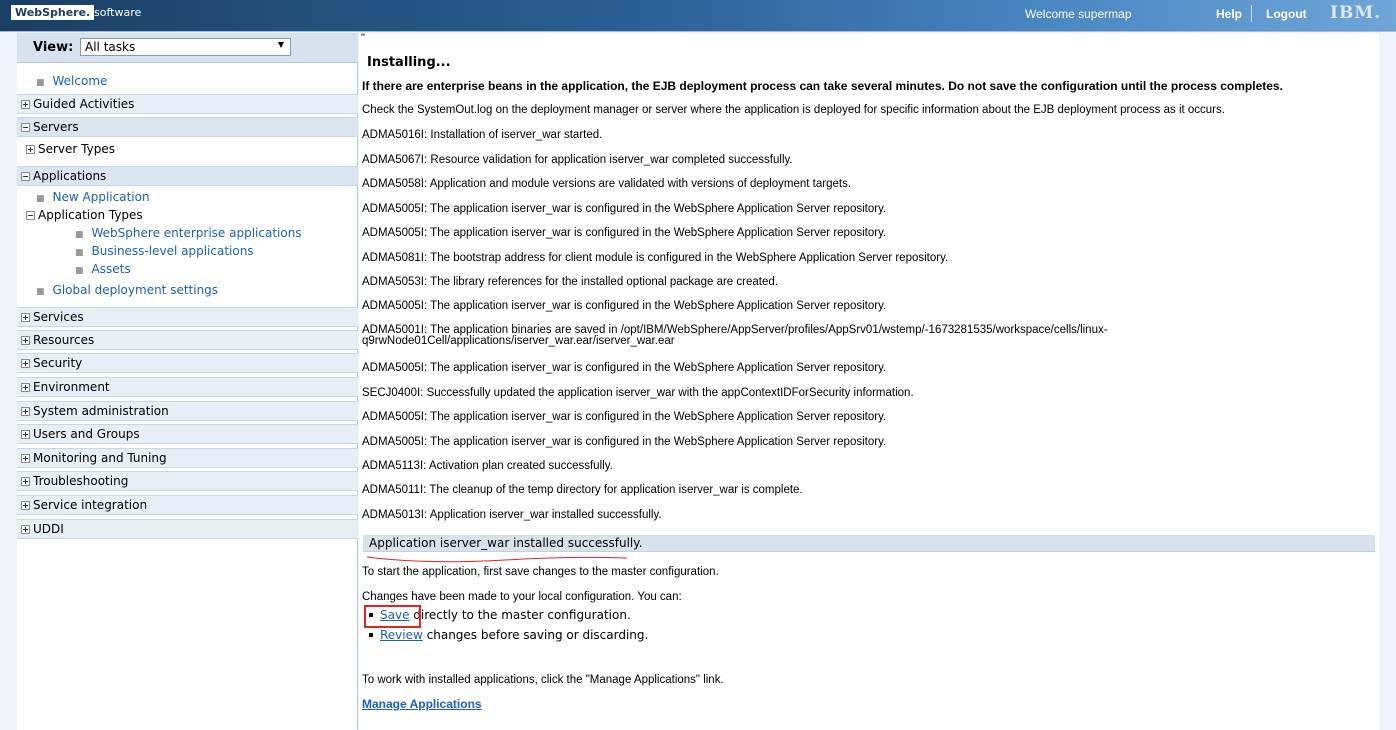 The height and width of the screenshot is (730, 1396). I want to click on websphere-logo: WebSphere., so click(53, 12).